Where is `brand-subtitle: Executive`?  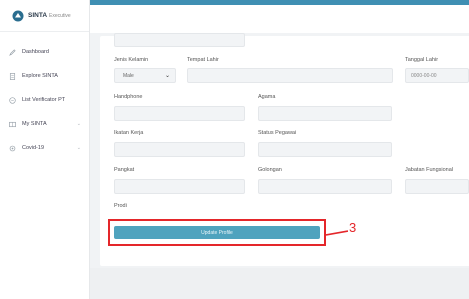 brand-subtitle: Executive is located at coordinates (60, 15).